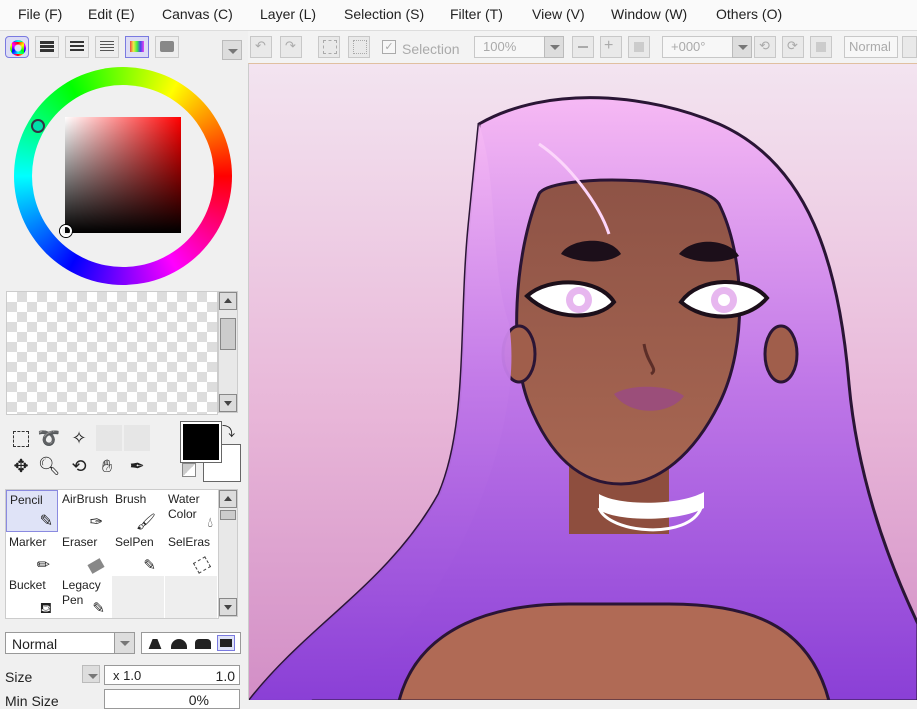 This screenshot has width=917, height=709. Describe the element at coordinates (40, 14) in the screenshot. I see `menu-file: File (F)` at that location.